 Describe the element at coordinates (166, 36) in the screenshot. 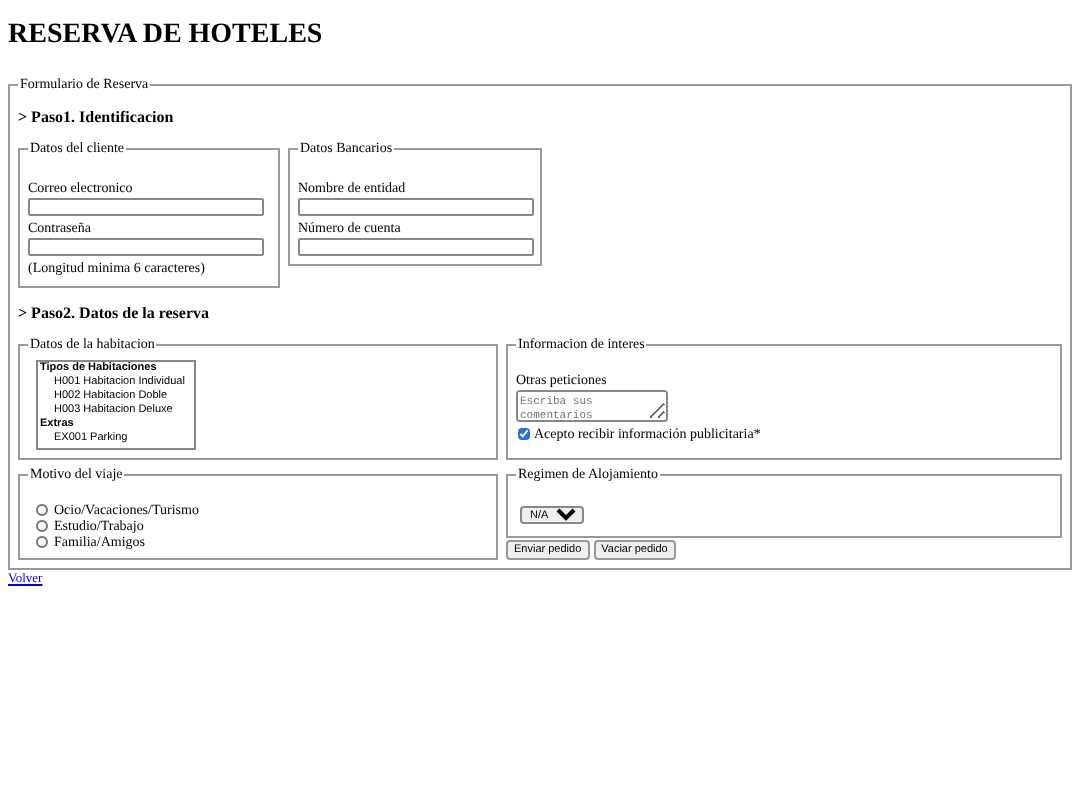

I see `page-title: RESERVA DE HOTELES` at that location.